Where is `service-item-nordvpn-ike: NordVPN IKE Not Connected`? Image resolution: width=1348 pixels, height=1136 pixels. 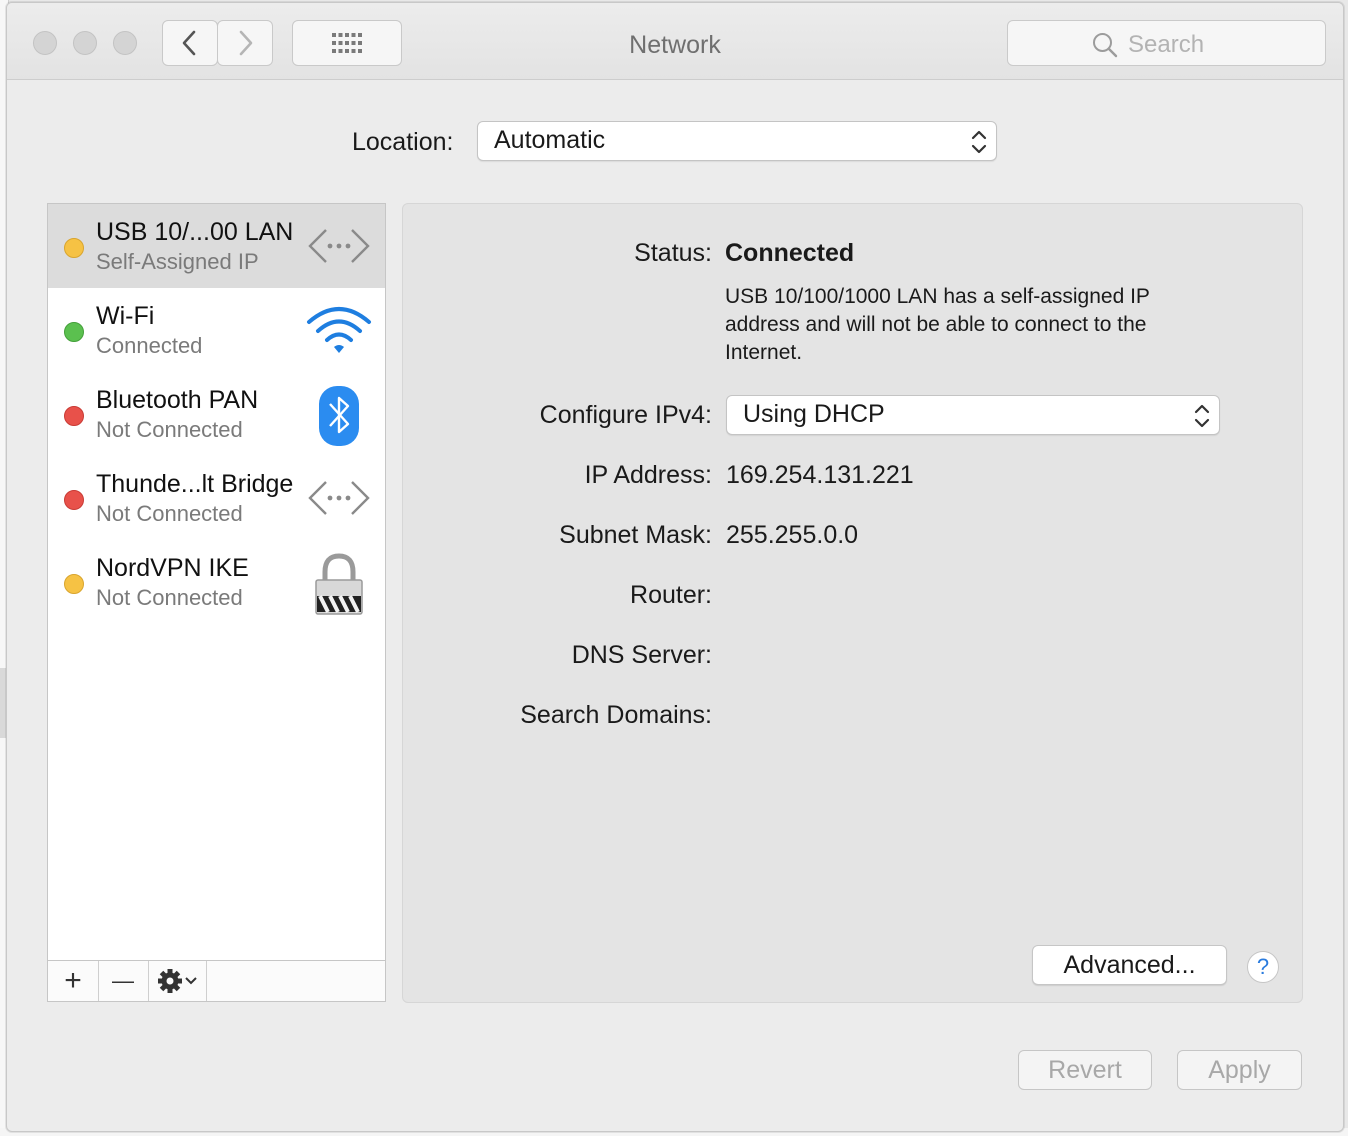
service-item-nordvpn-ike: NordVPN IKE Not Connected is located at coordinates (216, 582).